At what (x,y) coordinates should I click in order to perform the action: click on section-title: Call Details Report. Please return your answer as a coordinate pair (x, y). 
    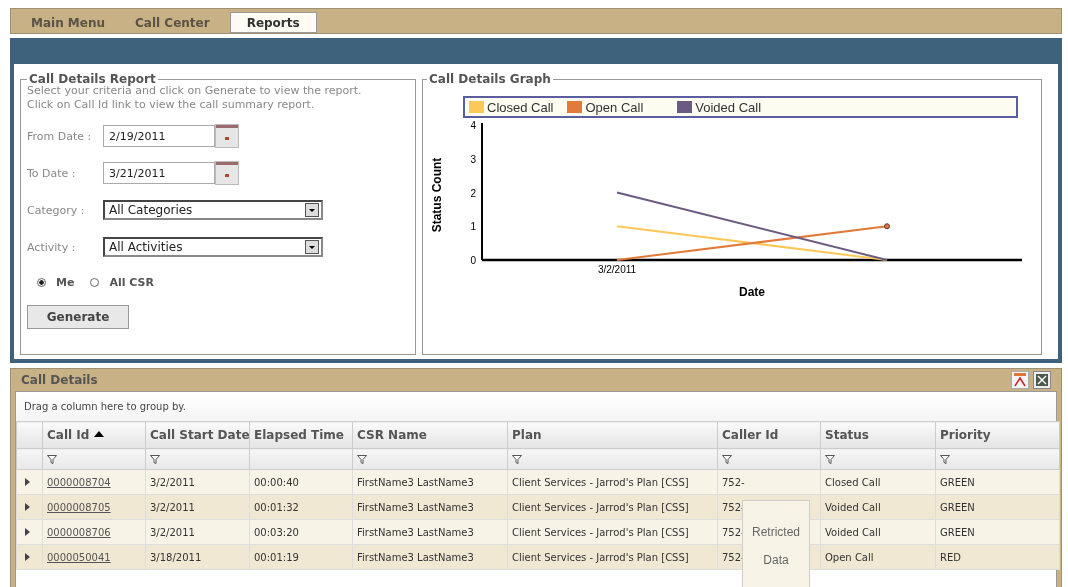
    Looking at the image, I should click on (92, 79).